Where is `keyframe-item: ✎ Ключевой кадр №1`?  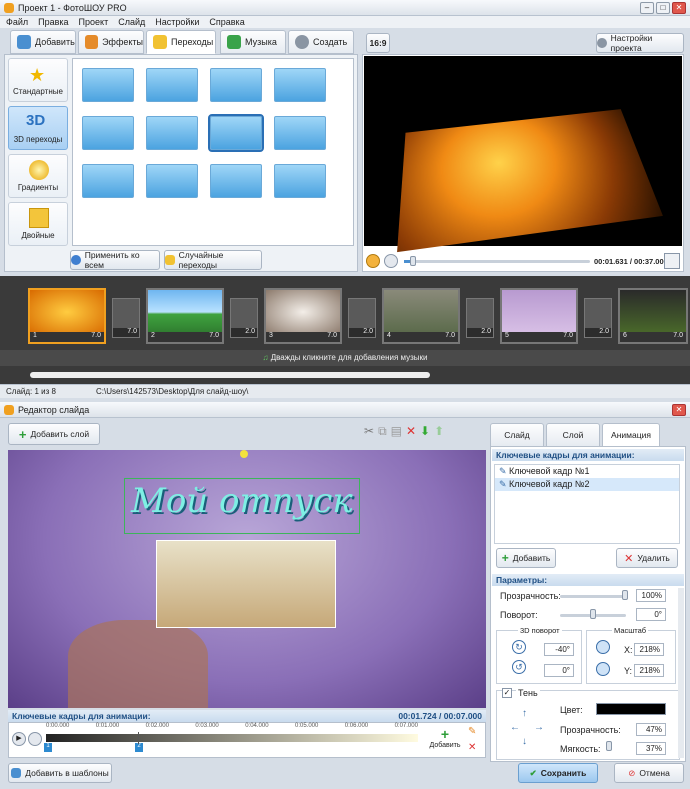
keyframe-item: ✎ Ключевой кадр №1 is located at coordinates (587, 471).